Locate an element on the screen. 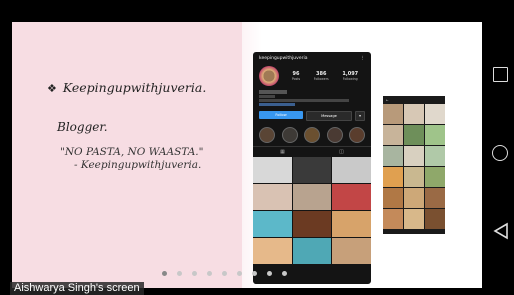 This screenshot has height=295, width=514. avatar is located at coordinates (269, 76).